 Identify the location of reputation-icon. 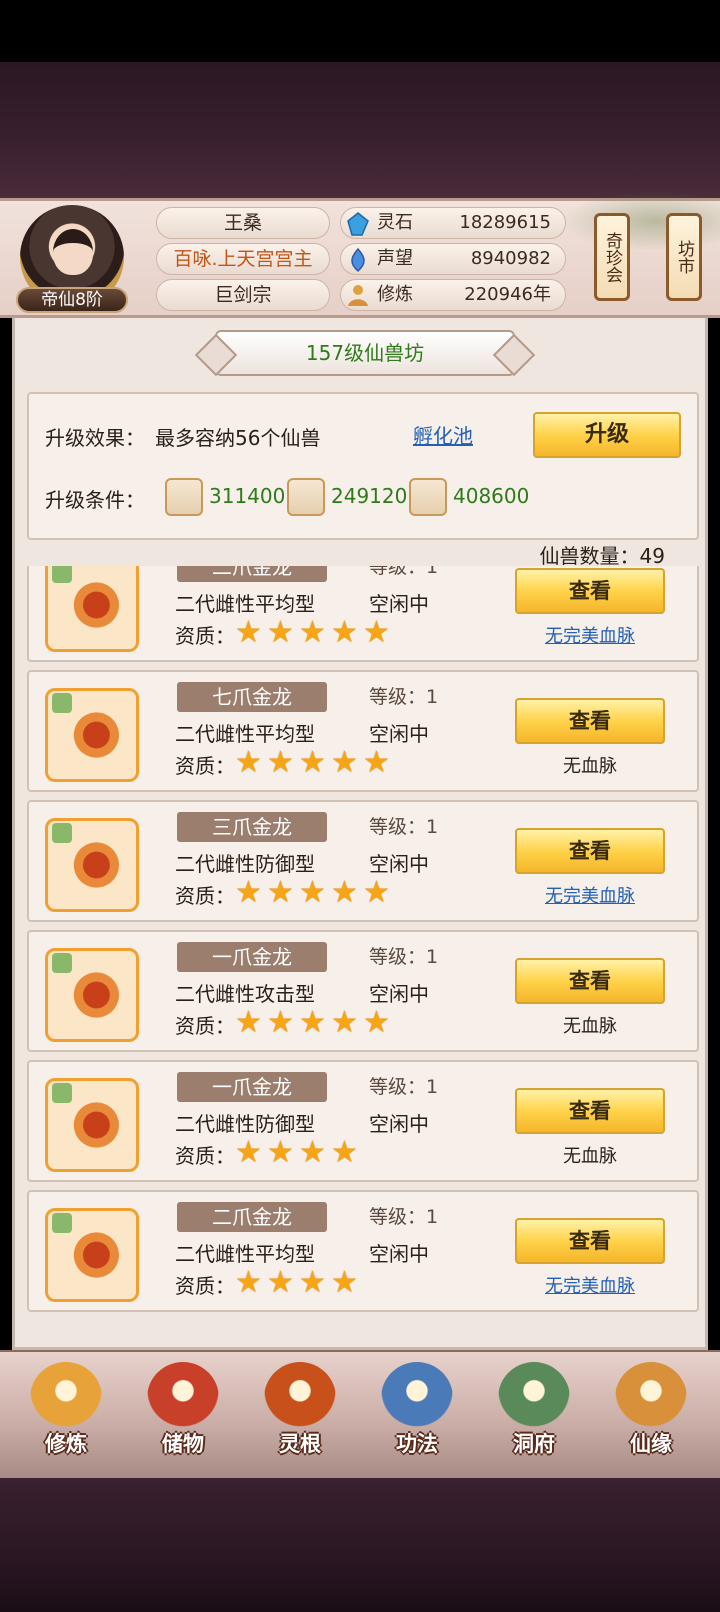
(358, 260).